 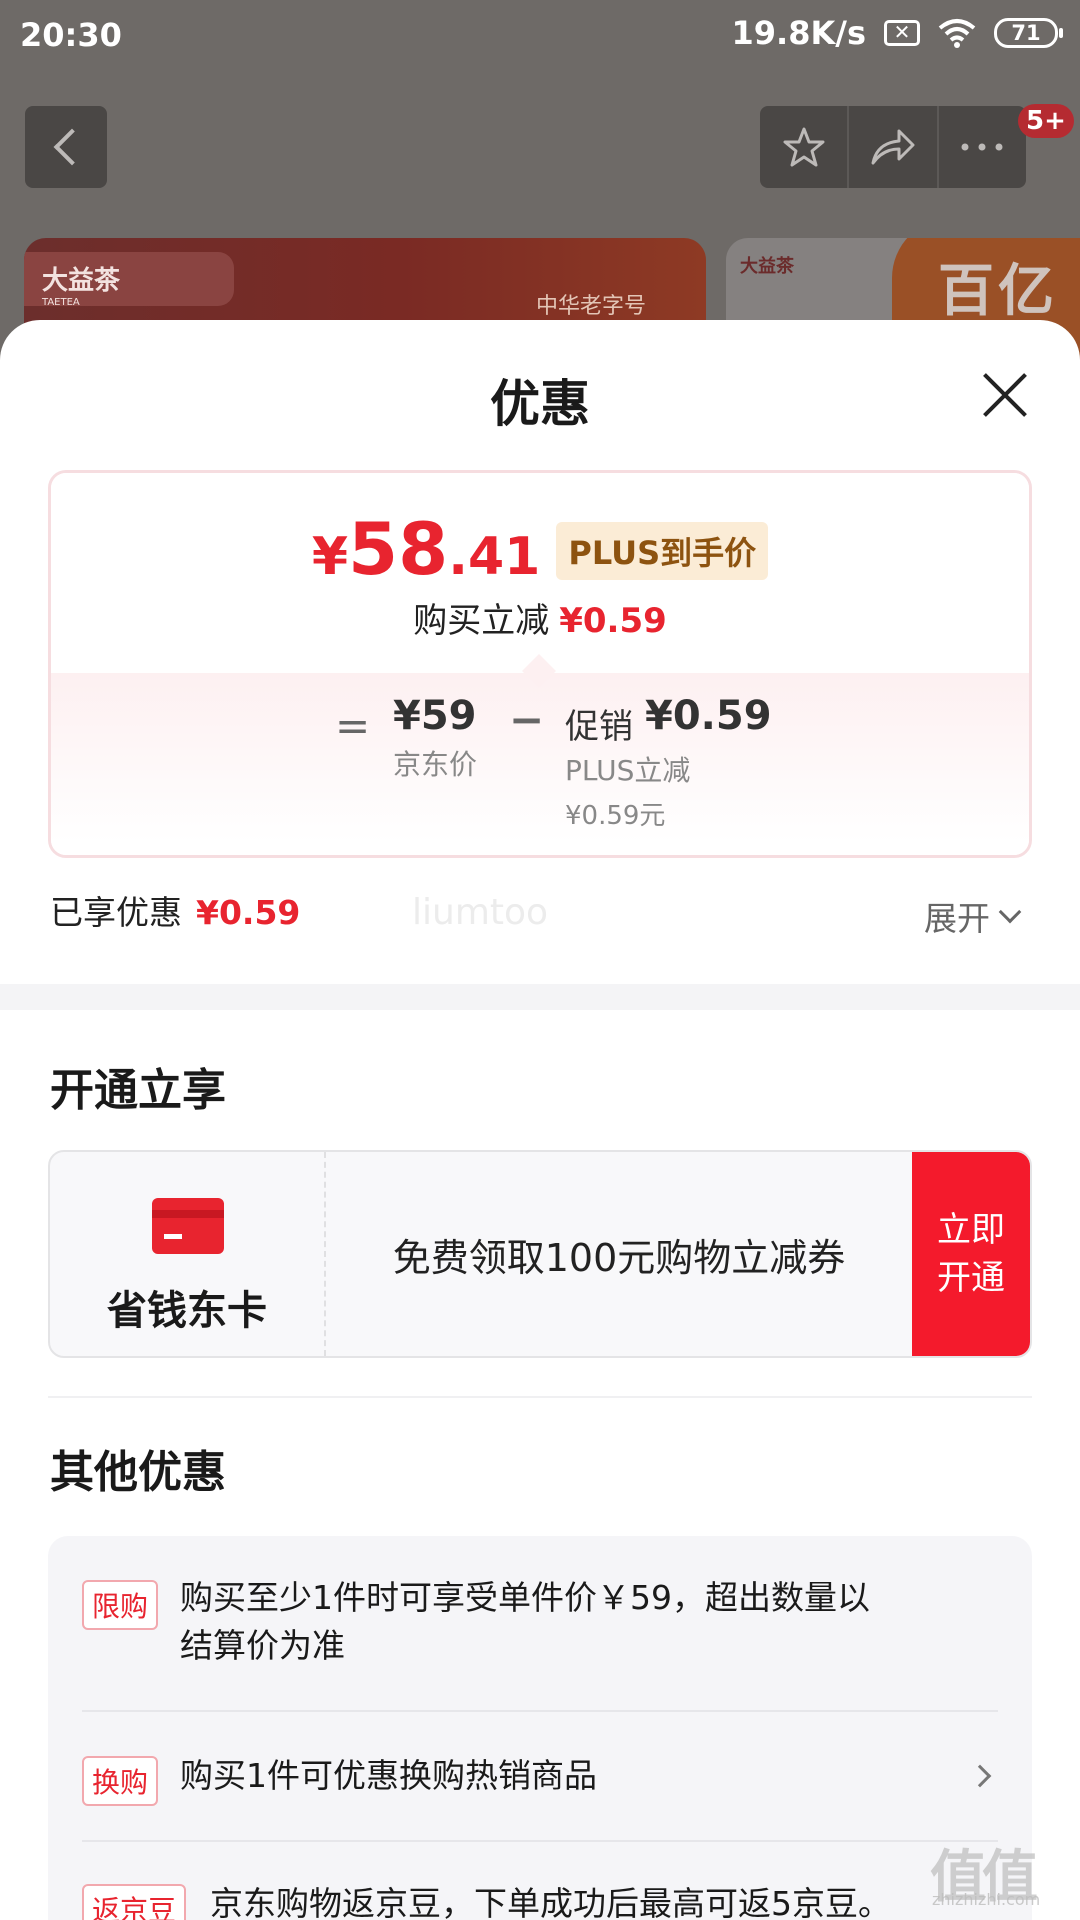 What do you see at coordinates (138, 1090) in the screenshot?
I see `open-section-title: 开通立享` at bounding box center [138, 1090].